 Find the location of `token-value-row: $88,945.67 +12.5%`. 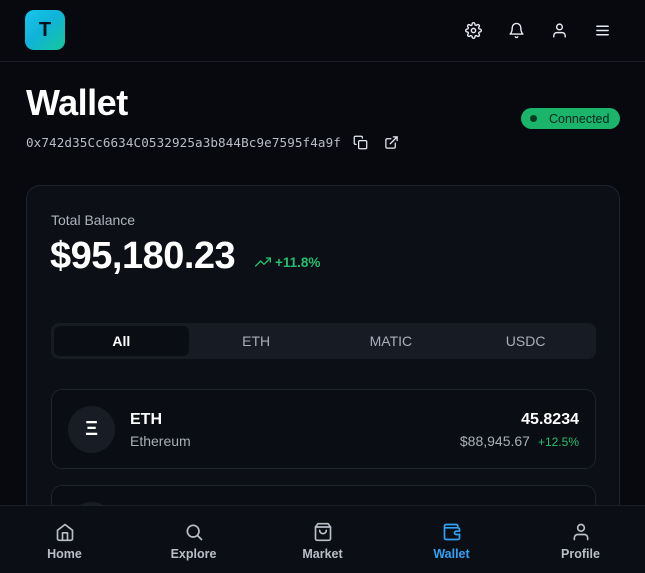

token-value-row: $88,945.67 +12.5% is located at coordinates (519, 441).